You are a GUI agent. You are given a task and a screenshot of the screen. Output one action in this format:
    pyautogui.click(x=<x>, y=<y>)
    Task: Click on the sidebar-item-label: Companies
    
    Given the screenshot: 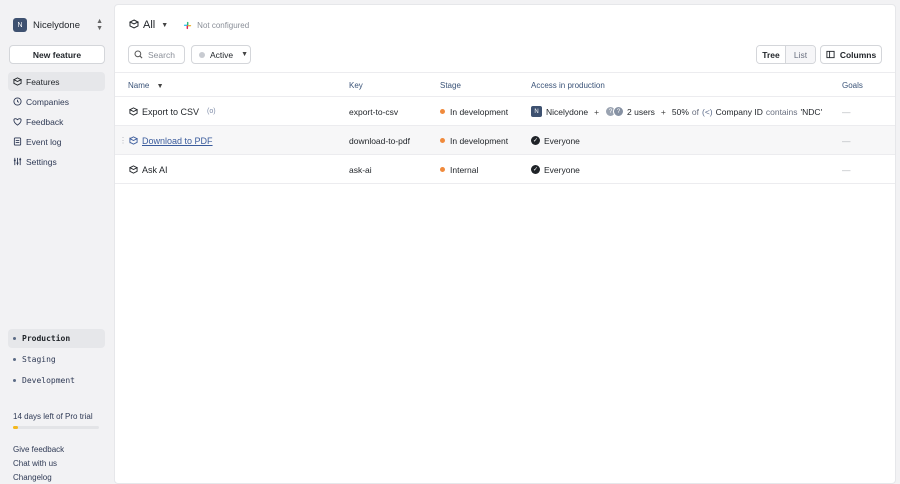 What is the action you would take?
    pyautogui.click(x=47, y=101)
    